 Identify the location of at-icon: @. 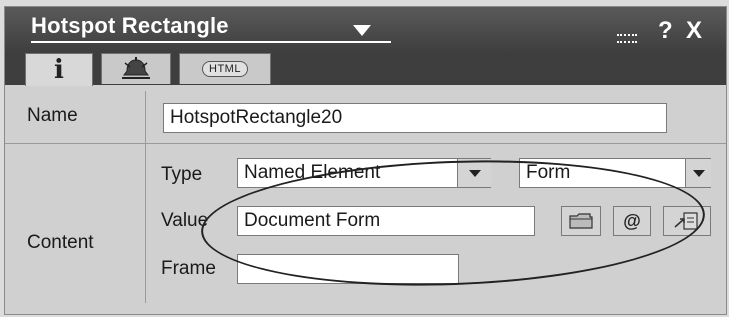
(632, 220).